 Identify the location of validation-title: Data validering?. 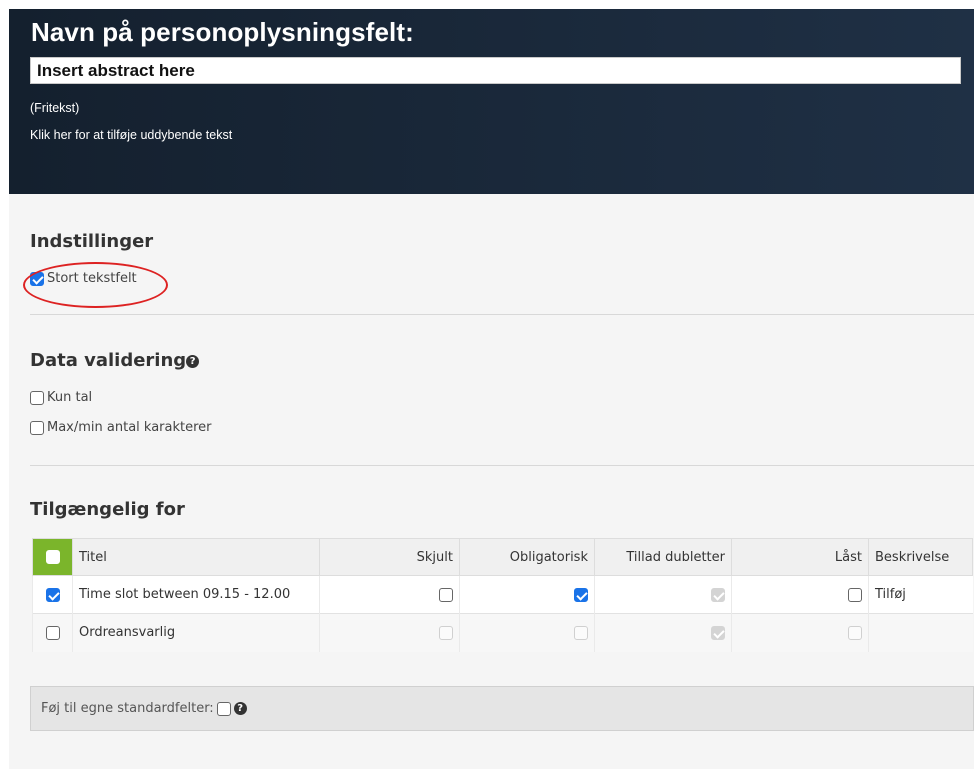
(115, 360).